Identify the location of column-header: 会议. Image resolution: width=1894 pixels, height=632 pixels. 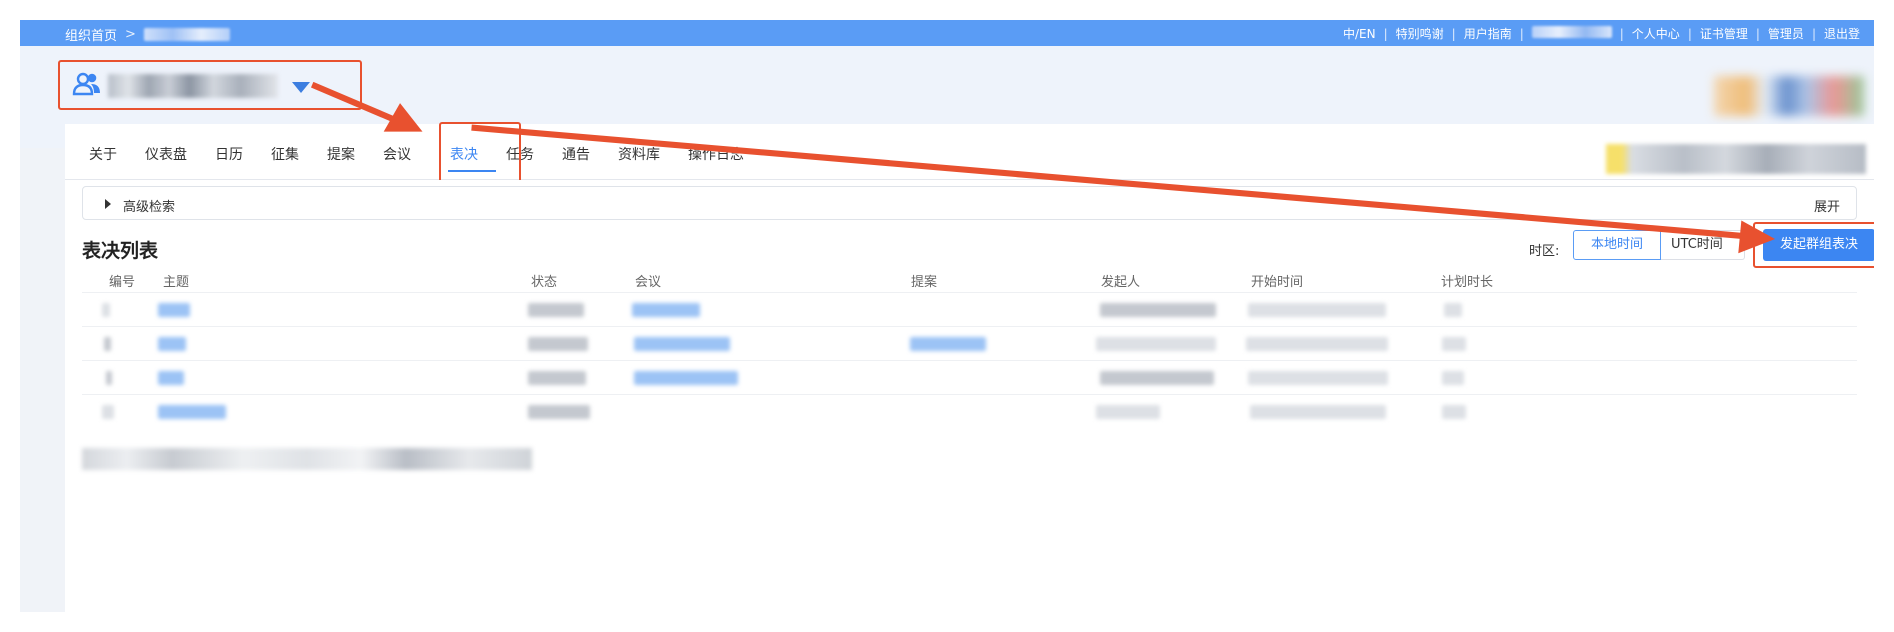
(648, 282).